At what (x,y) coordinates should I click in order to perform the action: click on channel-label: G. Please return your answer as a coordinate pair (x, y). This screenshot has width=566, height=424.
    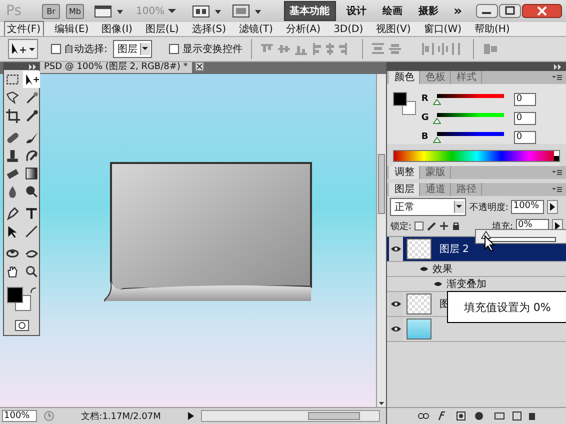
    Looking at the image, I should click on (425, 118).